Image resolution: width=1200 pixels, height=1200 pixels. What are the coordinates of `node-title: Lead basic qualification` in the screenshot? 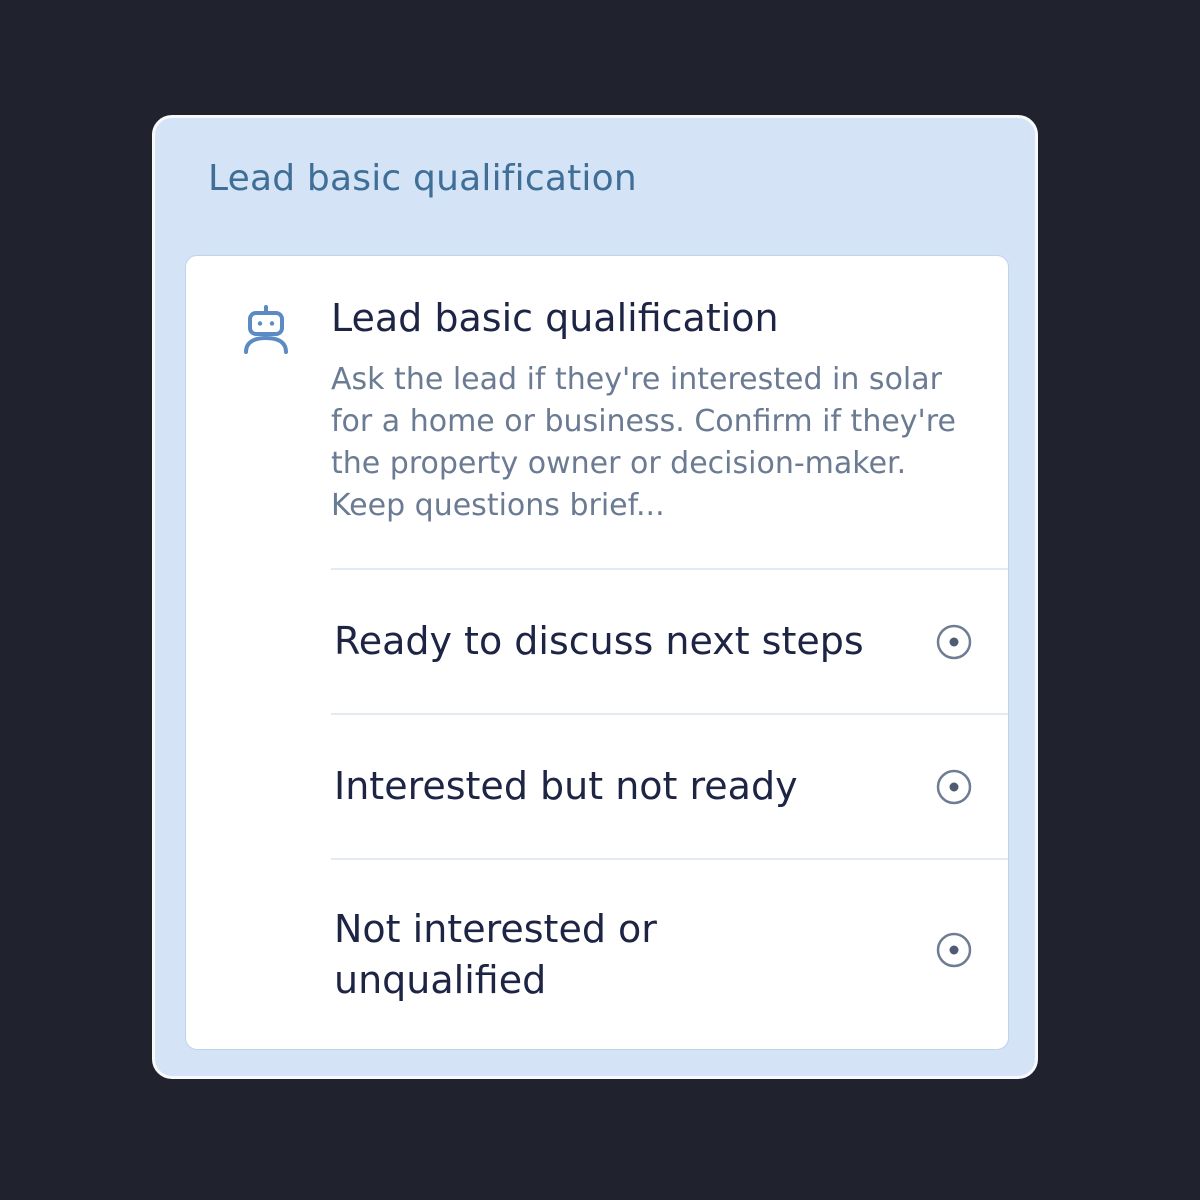 It's located at (555, 318).